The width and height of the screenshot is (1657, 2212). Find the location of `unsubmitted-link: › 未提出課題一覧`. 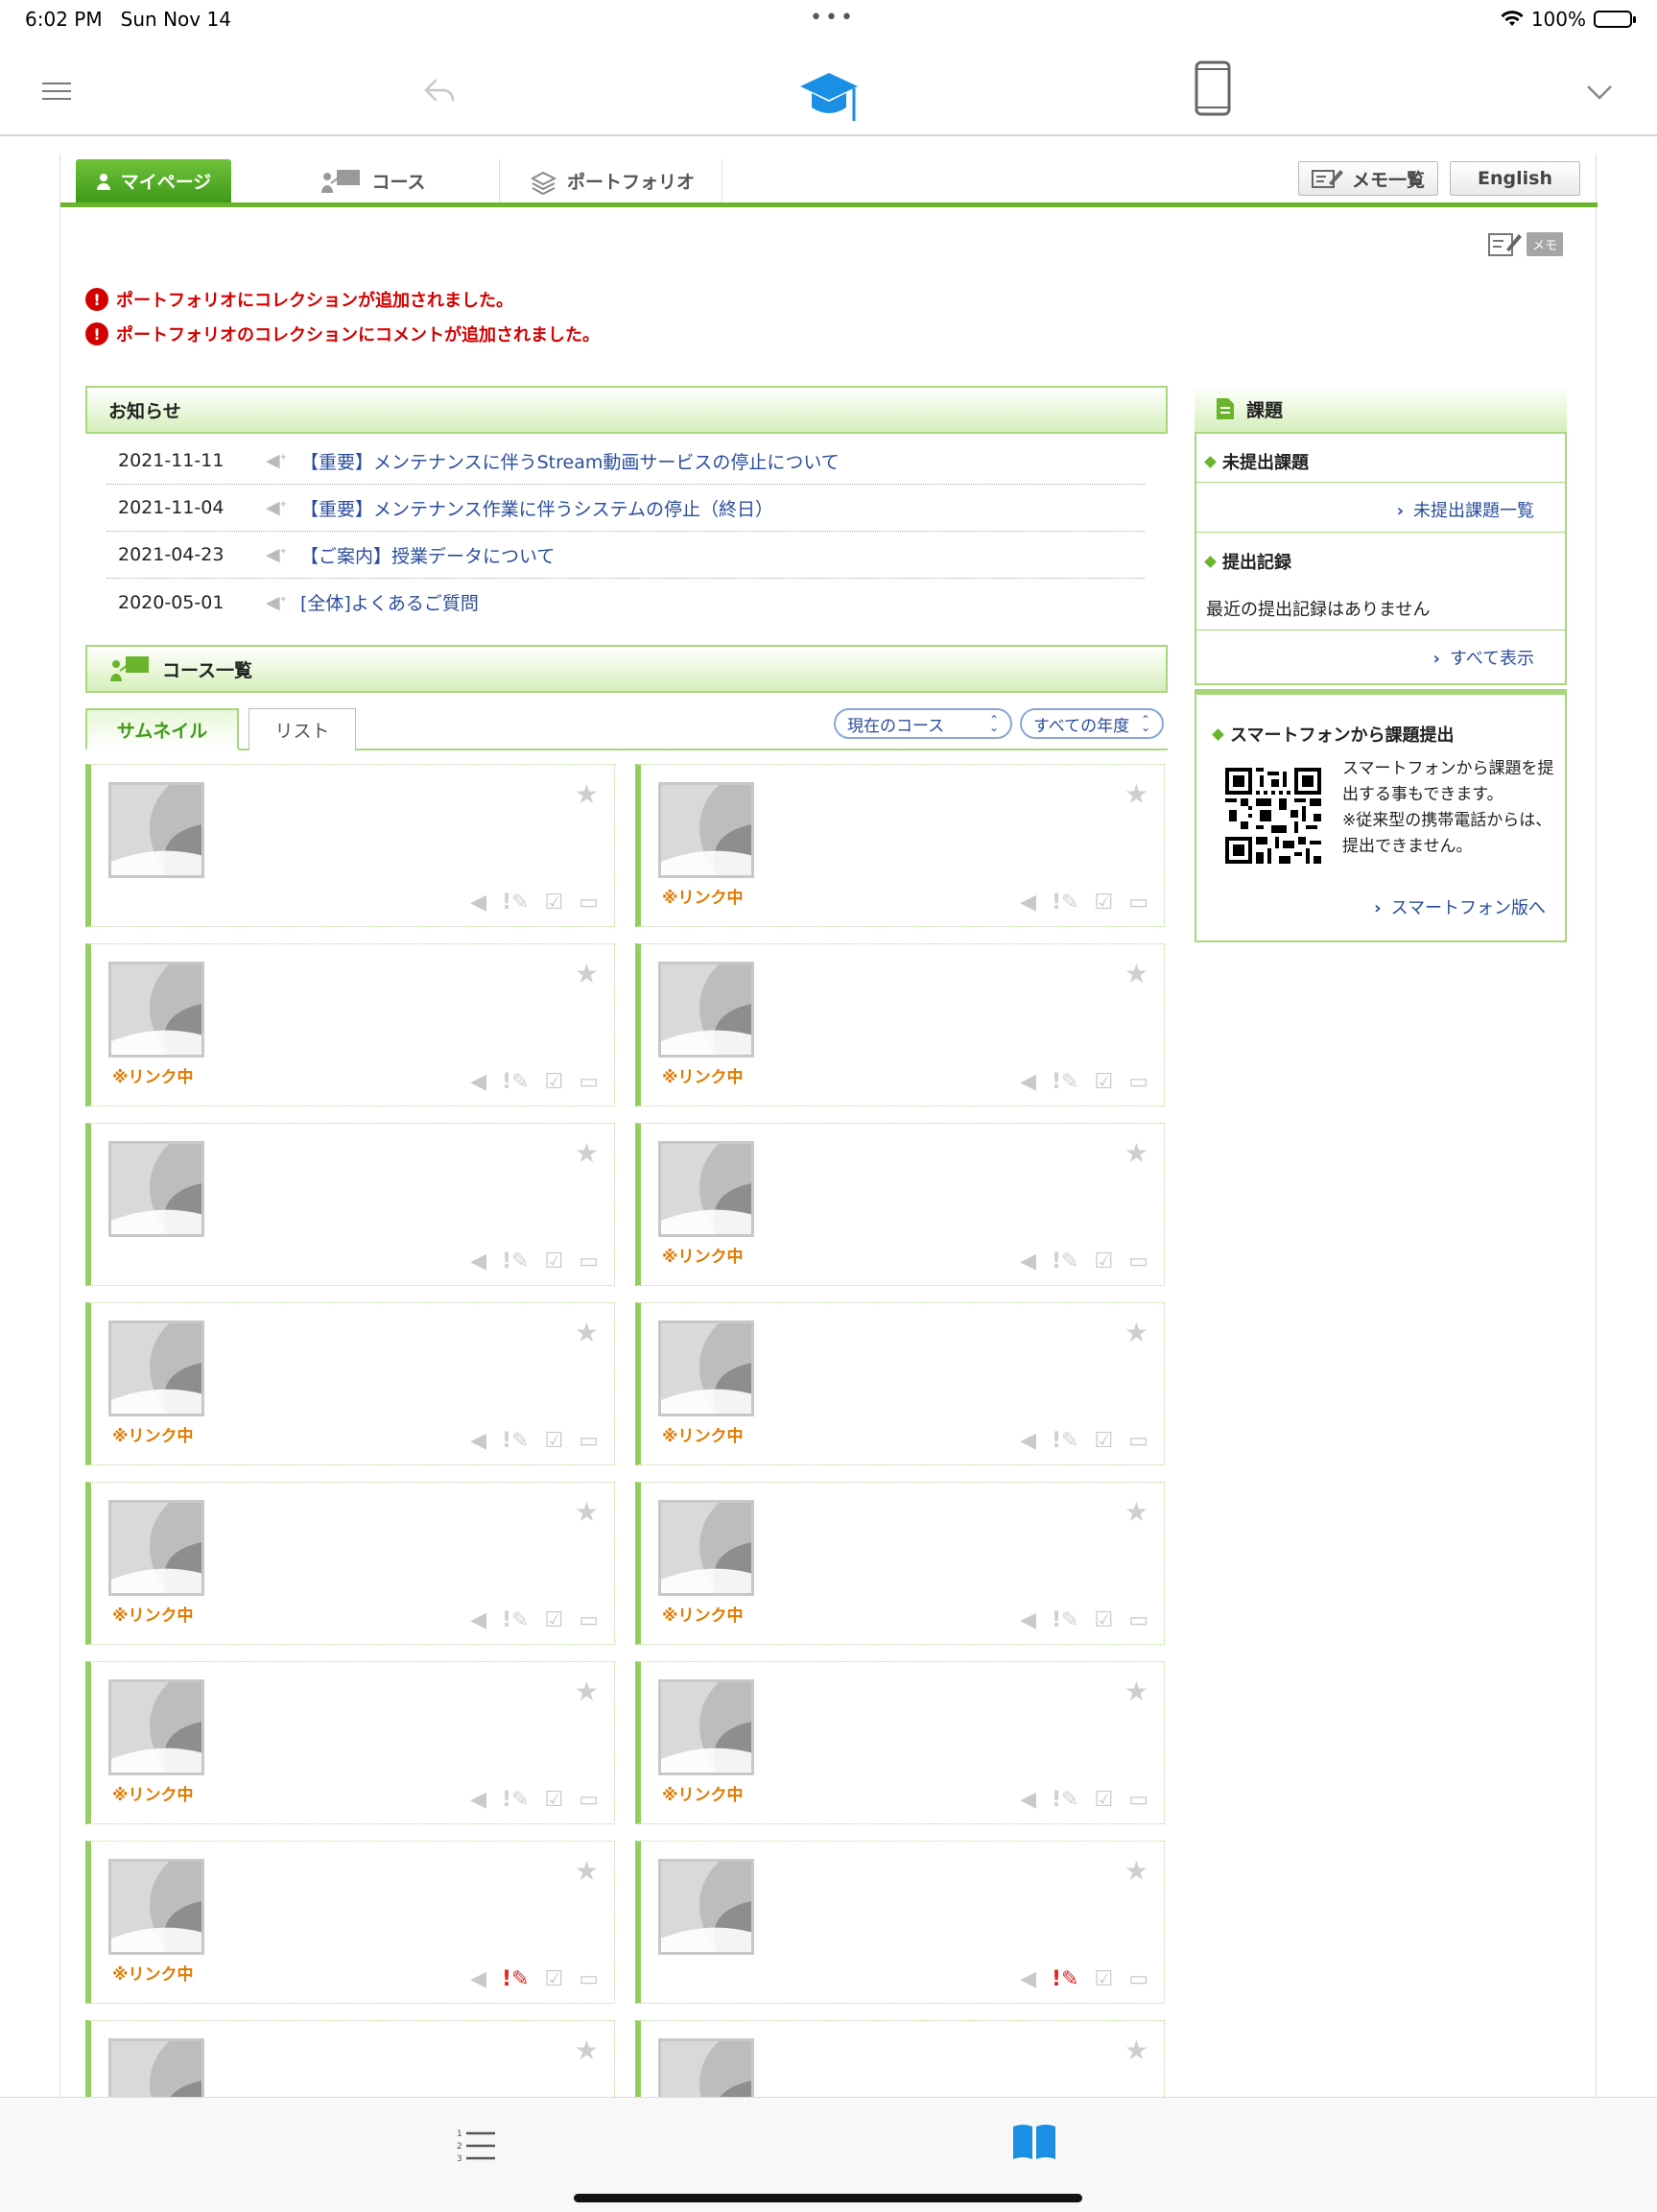

unsubmitted-link: › 未提出課題一覧 is located at coordinates (1380, 509).